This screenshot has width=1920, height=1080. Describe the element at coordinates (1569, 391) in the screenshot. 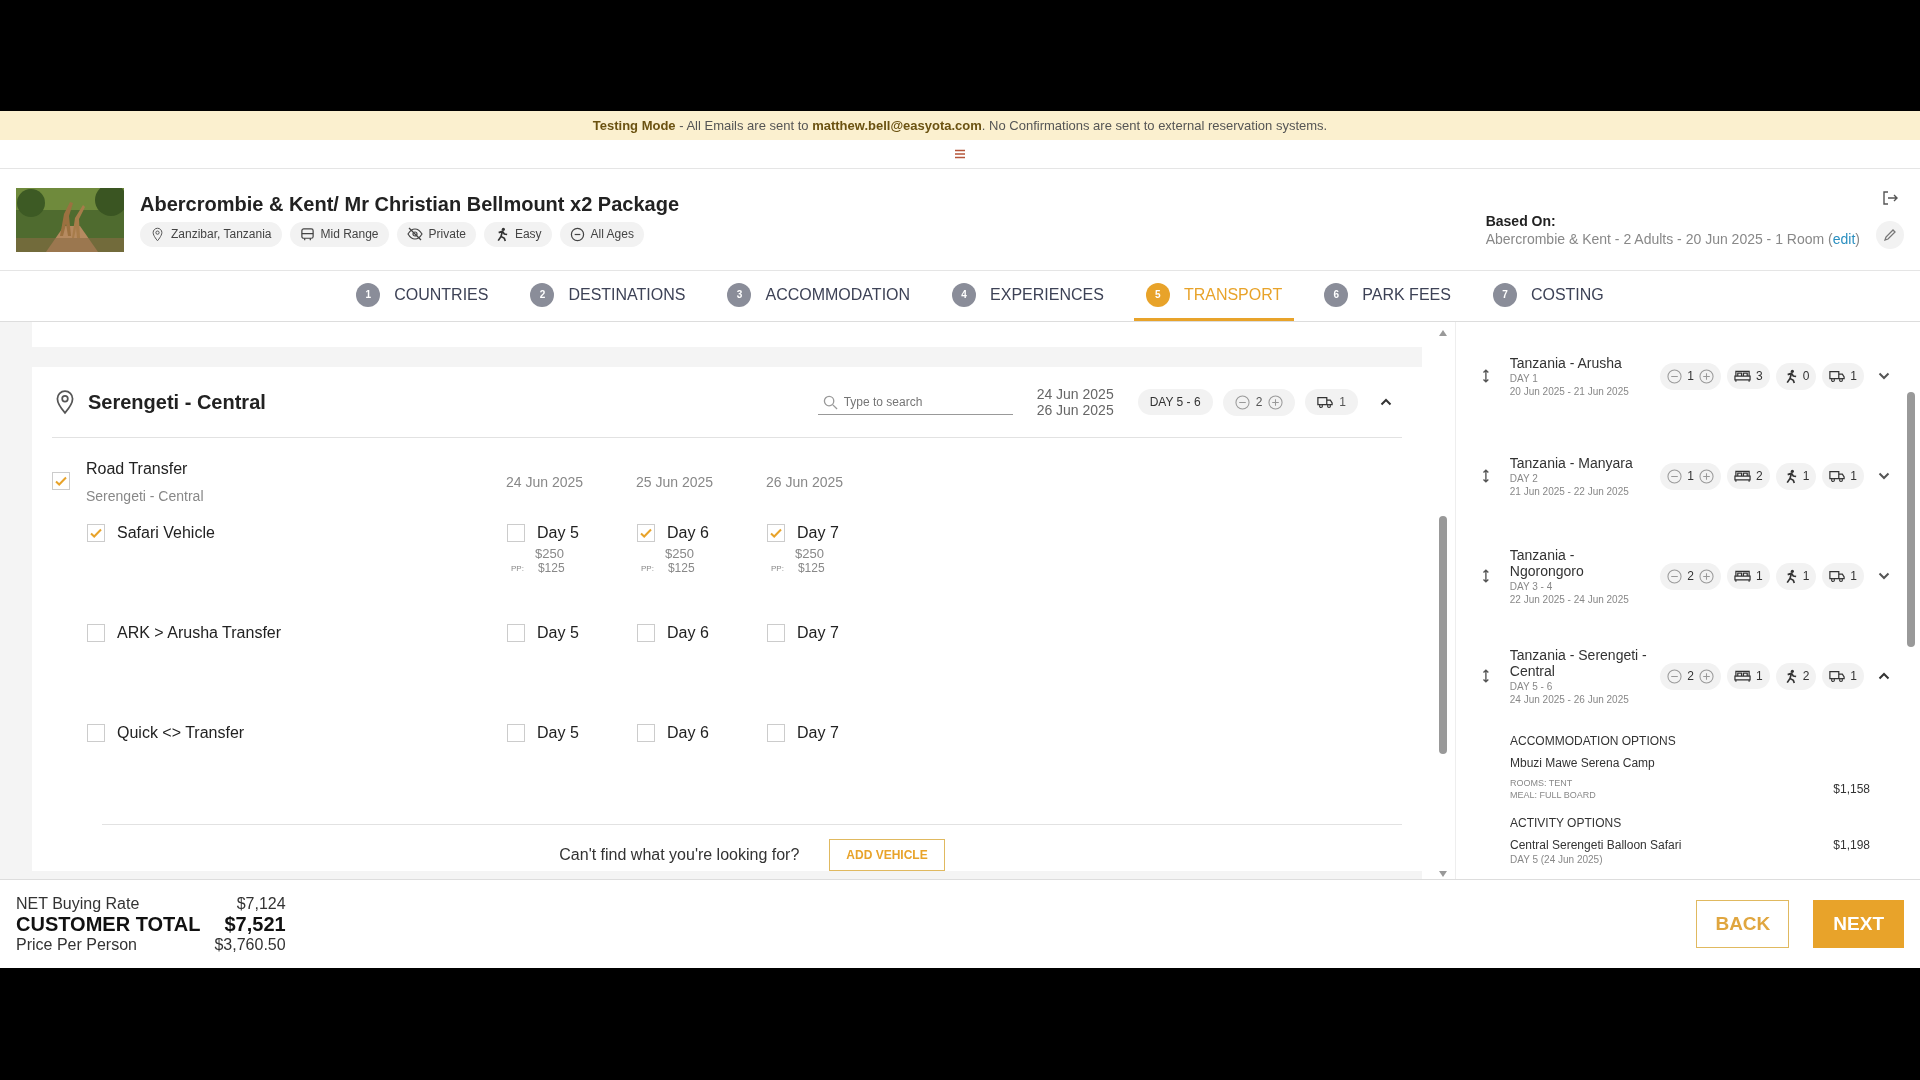

I see `date-range: 20 Jun 2025 - 21 Jun 2025` at that location.